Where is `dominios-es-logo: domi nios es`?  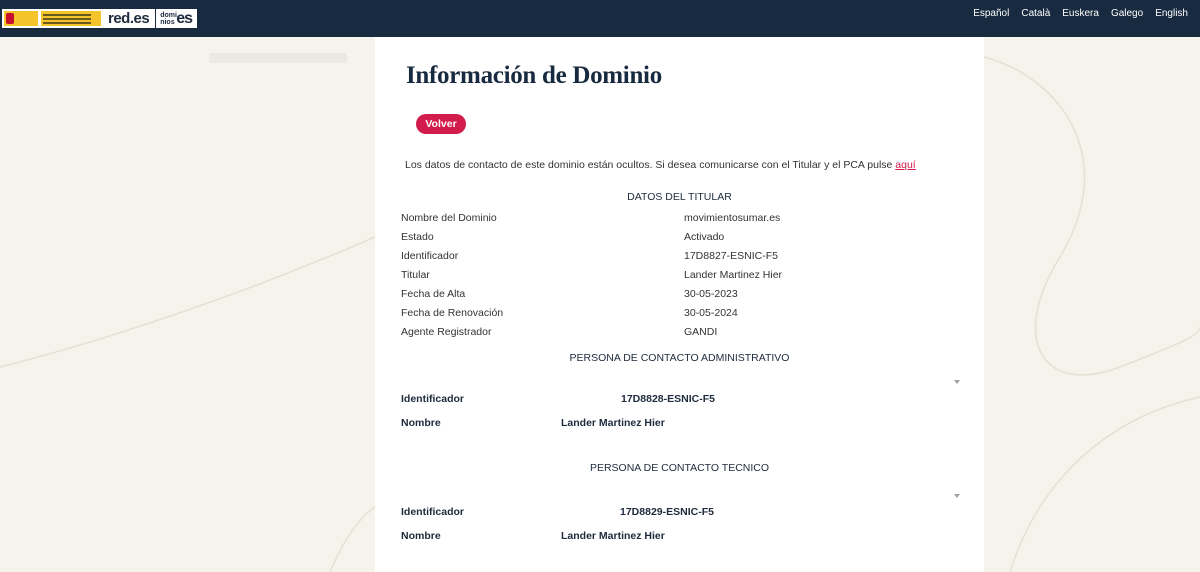
dominios-es-logo: domi nios es is located at coordinates (174, 18).